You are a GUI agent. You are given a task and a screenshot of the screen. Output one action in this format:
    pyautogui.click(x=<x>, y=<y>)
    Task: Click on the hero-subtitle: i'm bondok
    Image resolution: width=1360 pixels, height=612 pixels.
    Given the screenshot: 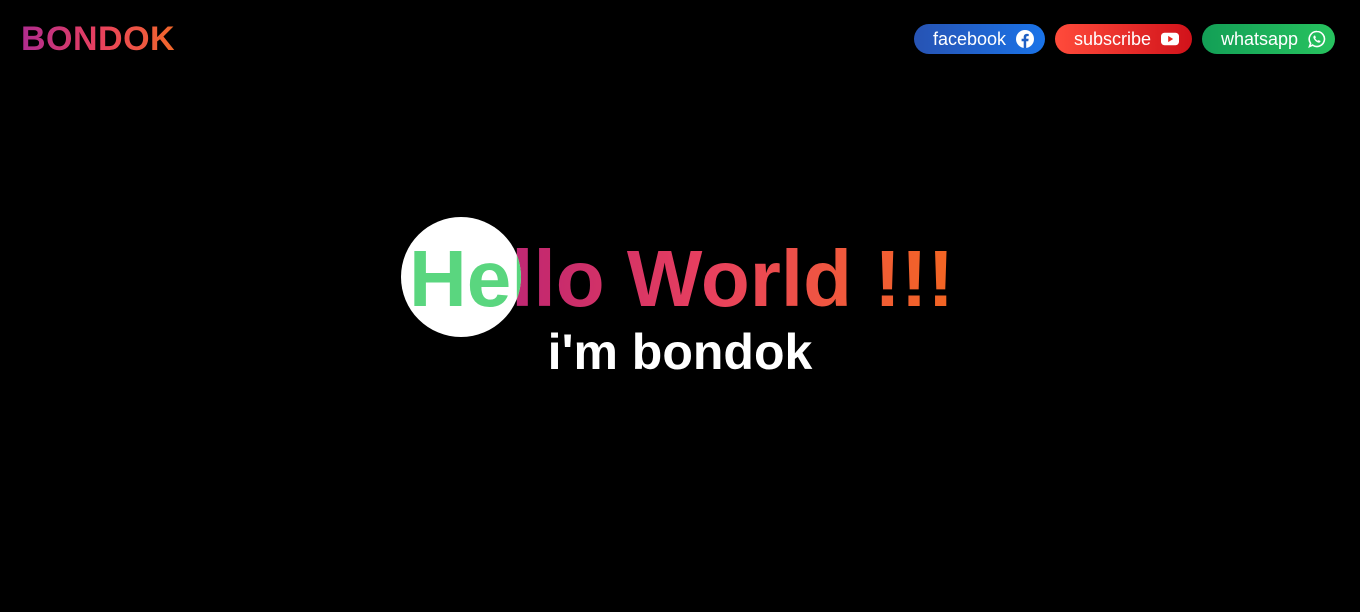 What is the action you would take?
    pyautogui.click(x=680, y=352)
    